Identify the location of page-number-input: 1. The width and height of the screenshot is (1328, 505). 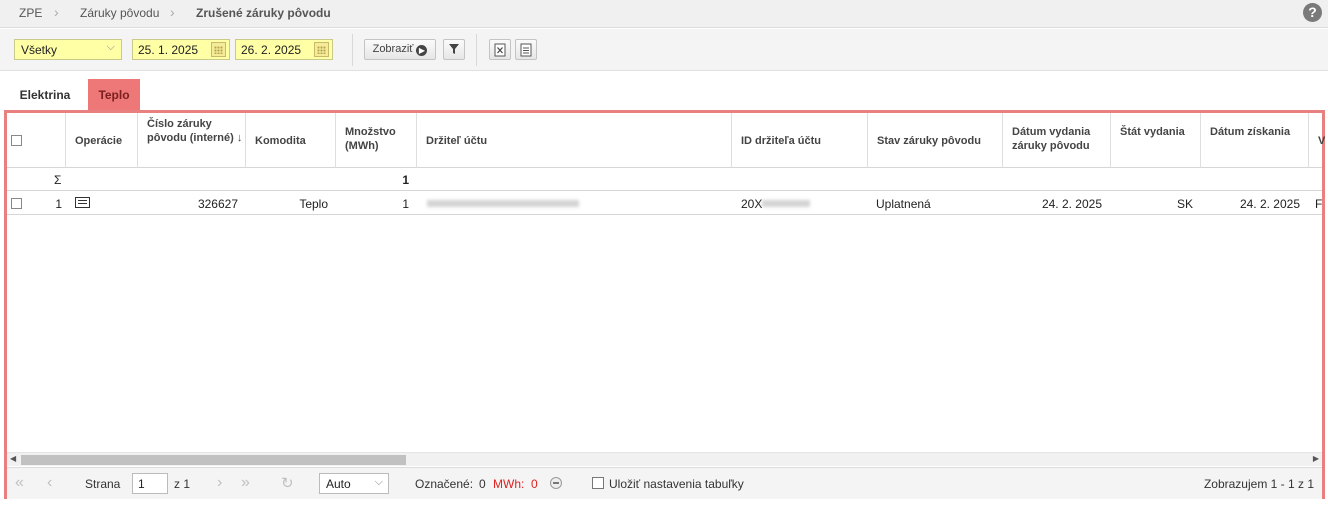
(150, 483).